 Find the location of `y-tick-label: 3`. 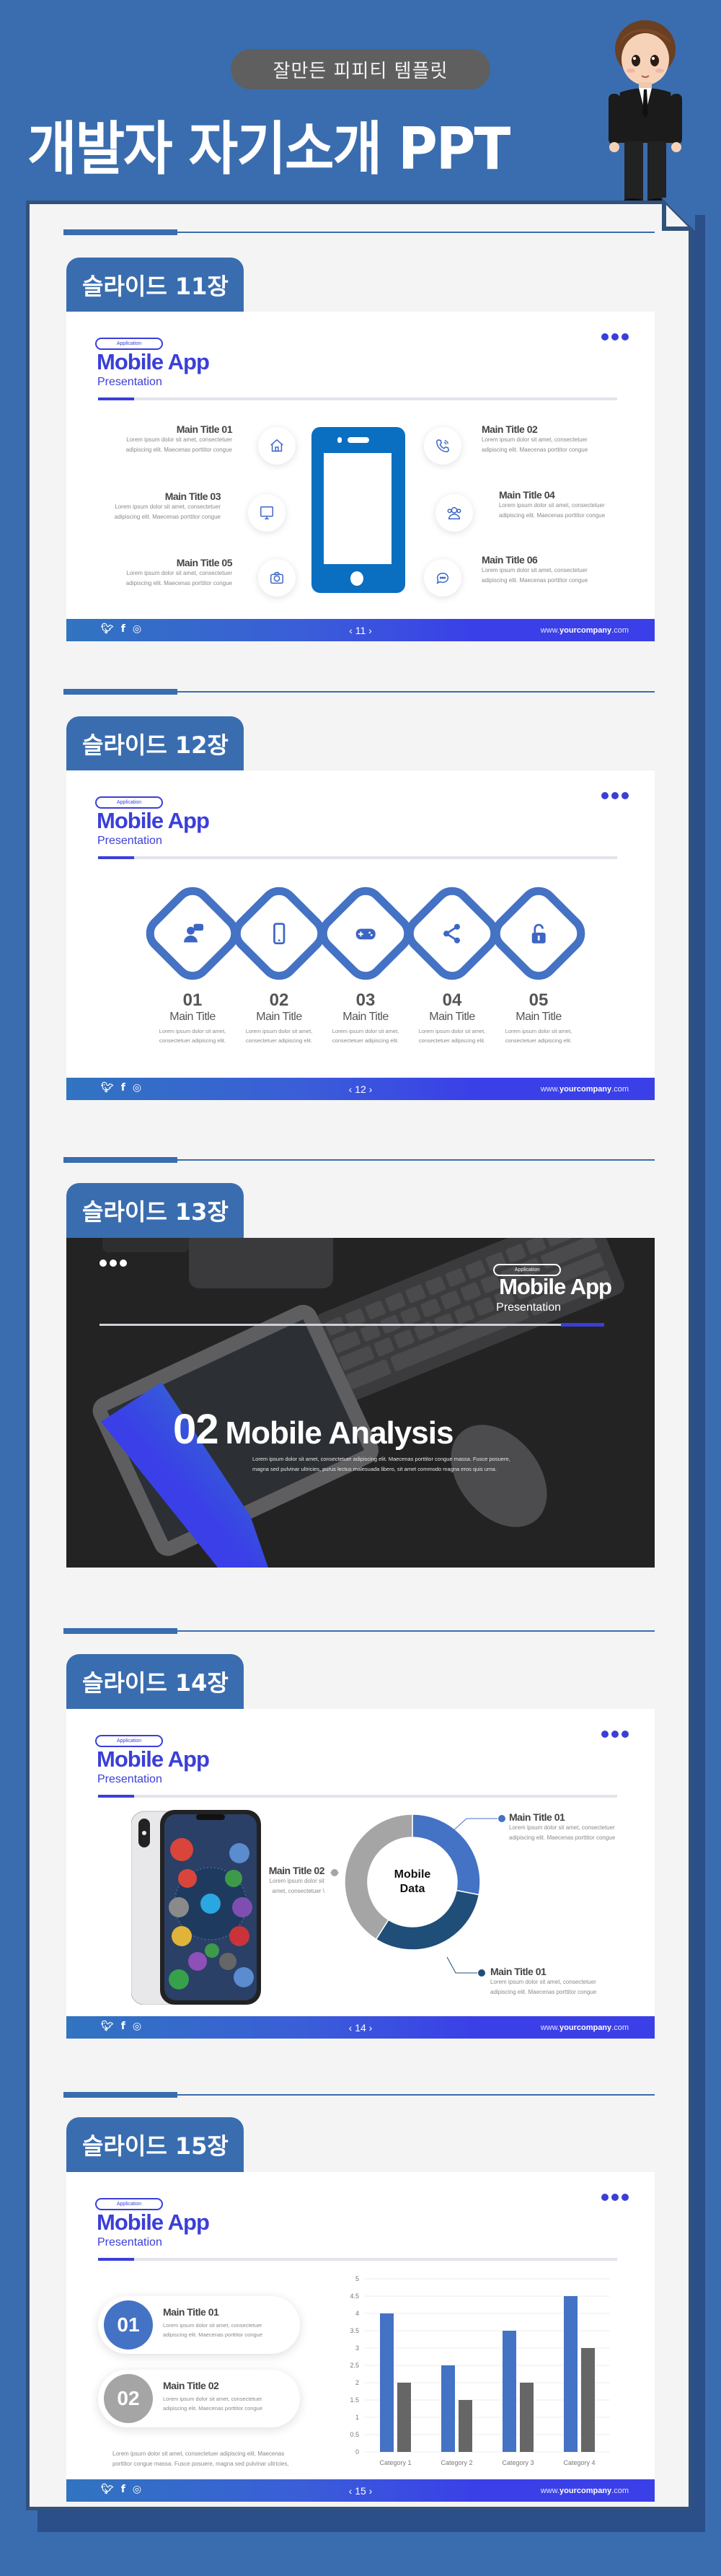

y-tick-label: 3 is located at coordinates (357, 2348).